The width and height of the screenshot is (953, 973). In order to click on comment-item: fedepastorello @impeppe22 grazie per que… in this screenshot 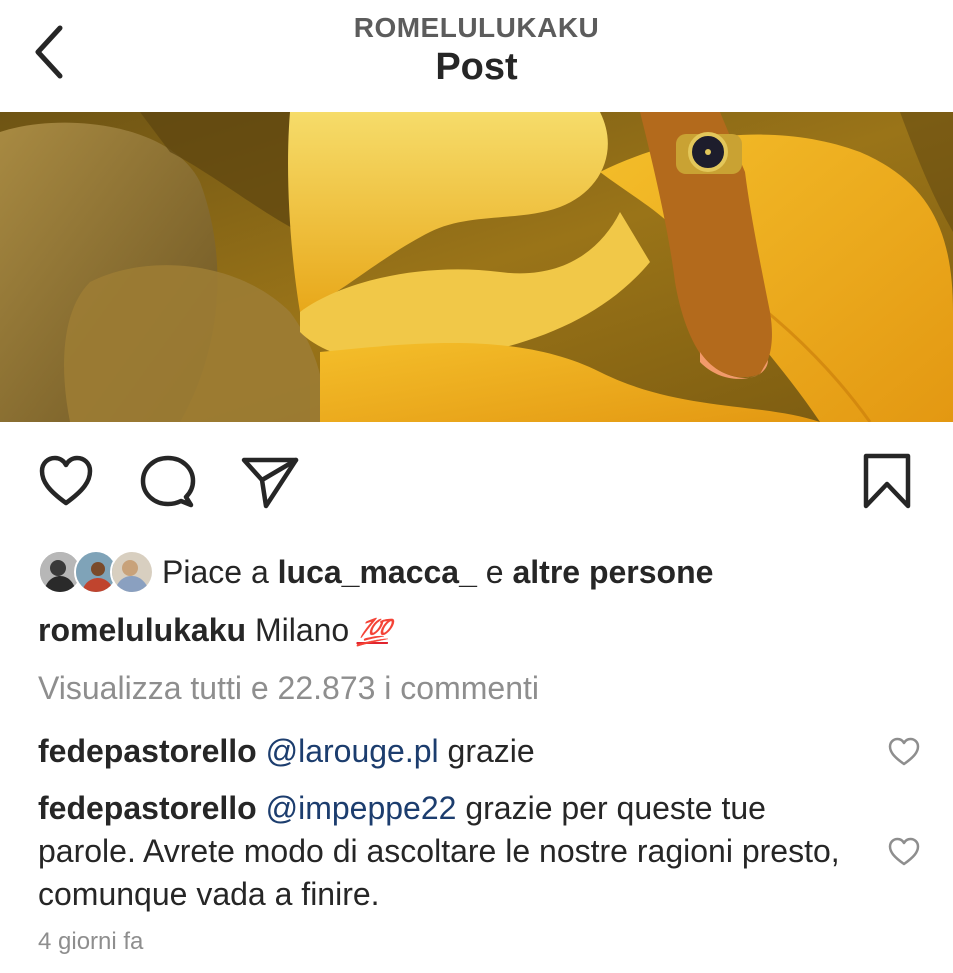, I will do `click(443, 851)`.